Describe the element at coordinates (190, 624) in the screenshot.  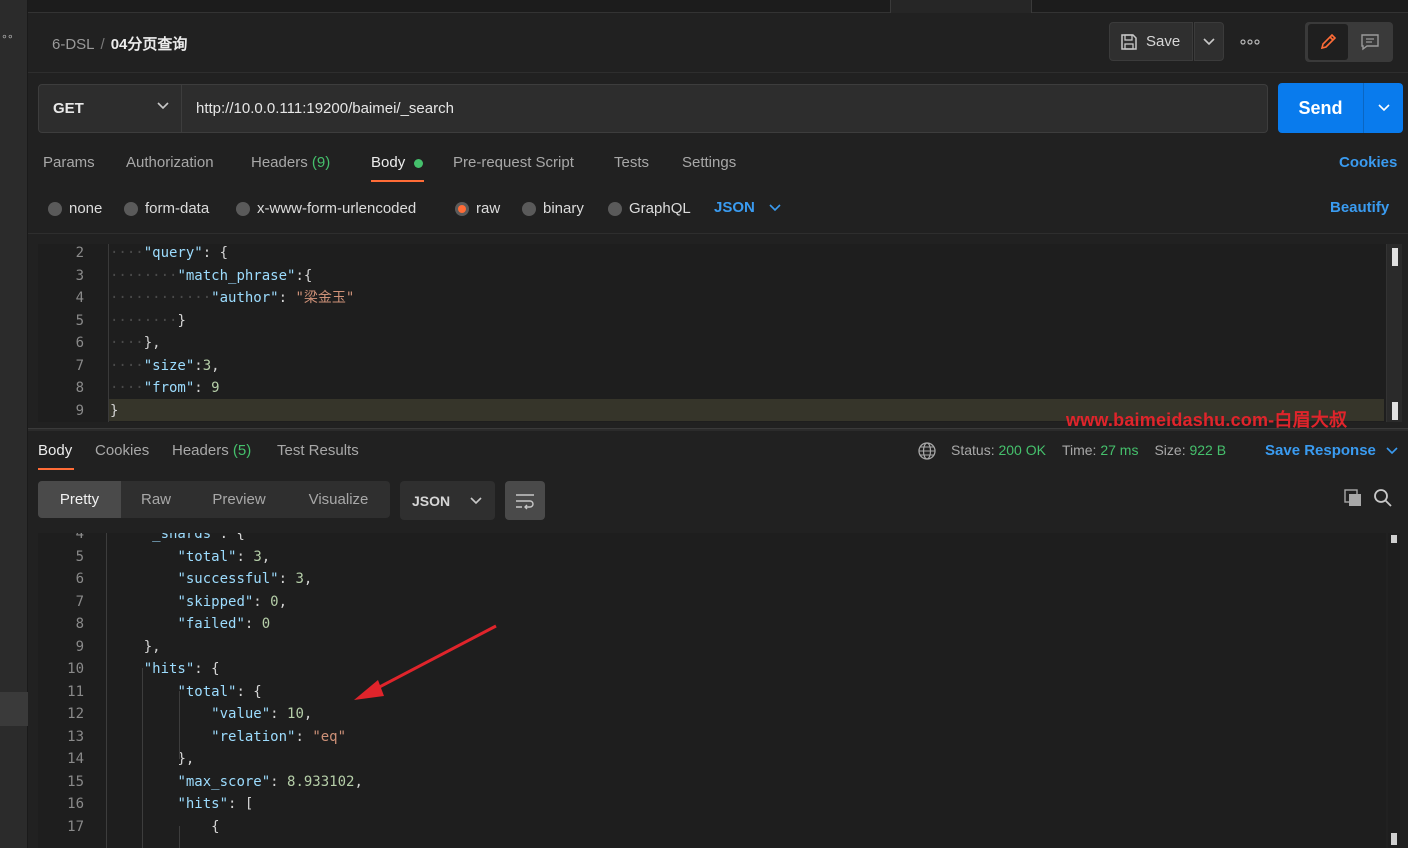
I see `code-text: "failed": 0` at that location.